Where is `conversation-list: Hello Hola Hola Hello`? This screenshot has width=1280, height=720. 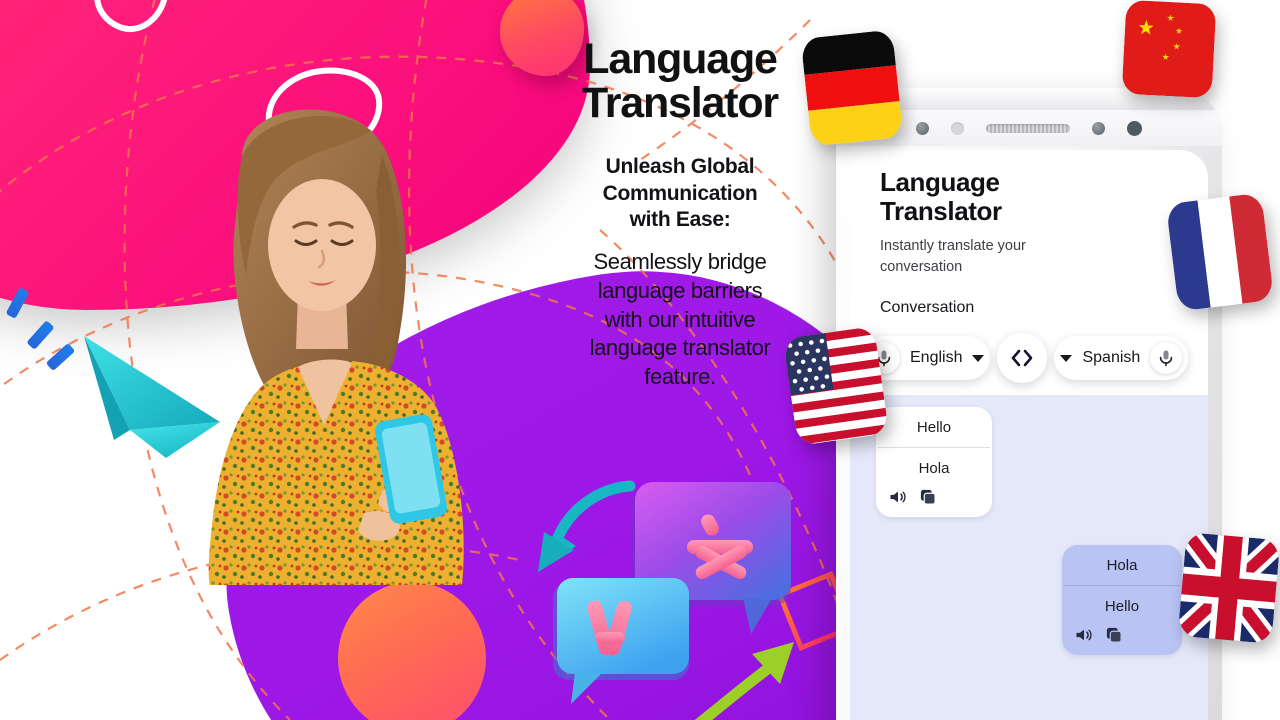 conversation-list: Hello Hola Hola Hello is located at coordinates (1029, 557).